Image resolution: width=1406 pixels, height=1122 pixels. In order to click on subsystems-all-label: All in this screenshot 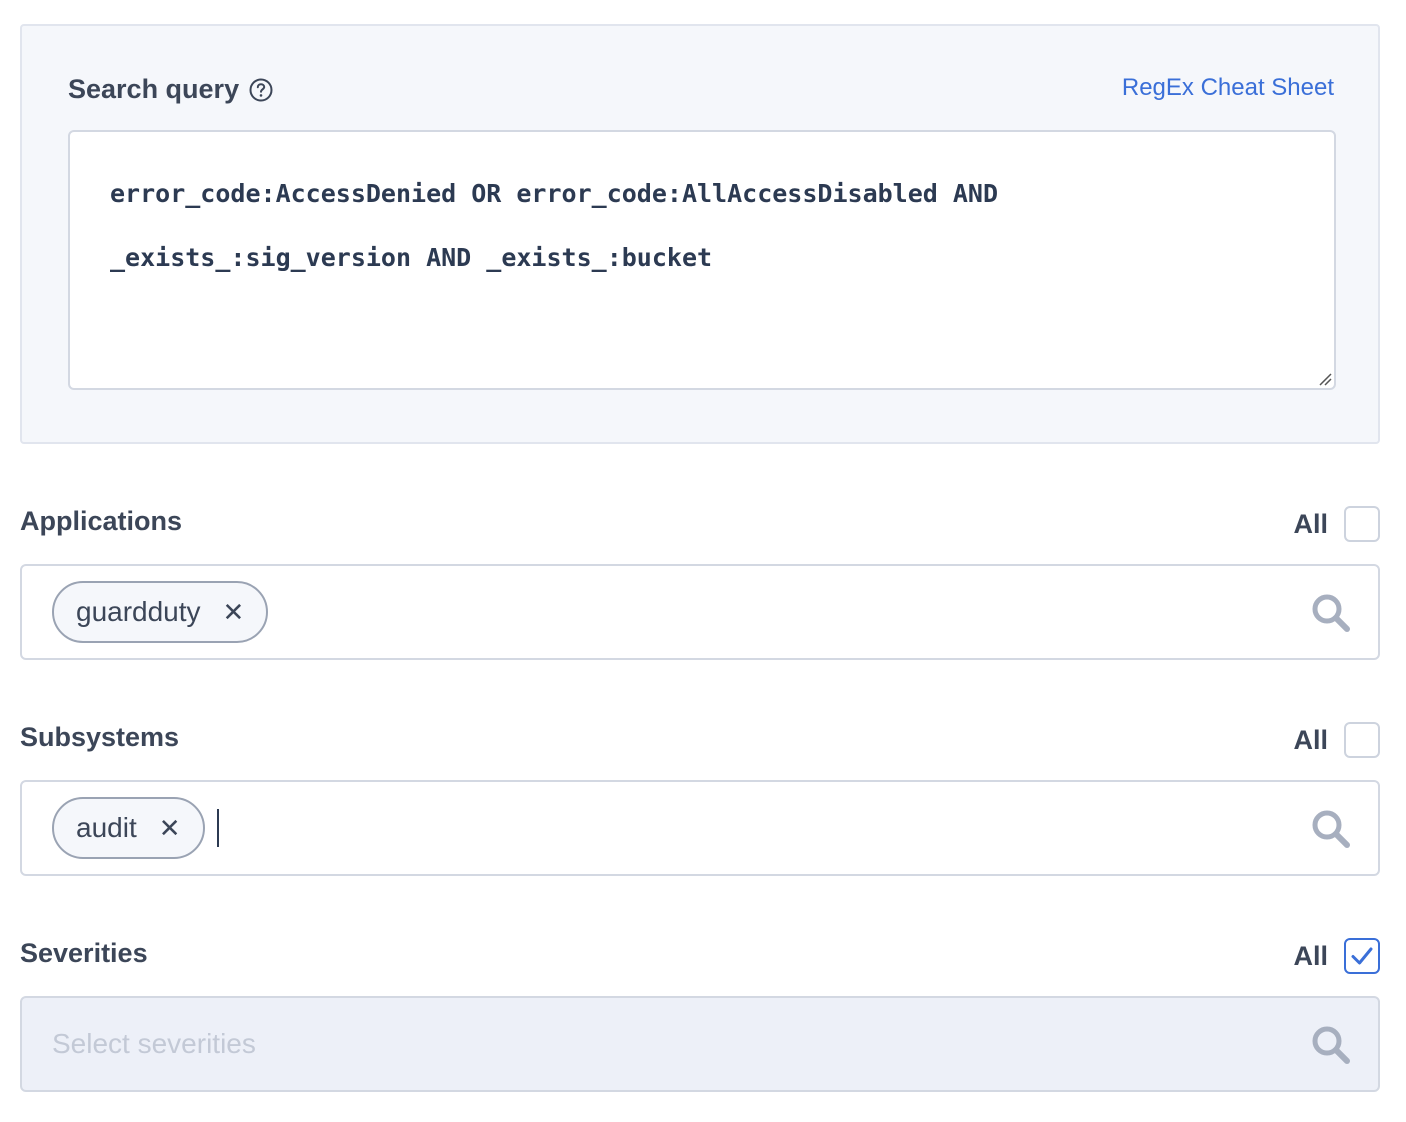, I will do `click(1310, 739)`.